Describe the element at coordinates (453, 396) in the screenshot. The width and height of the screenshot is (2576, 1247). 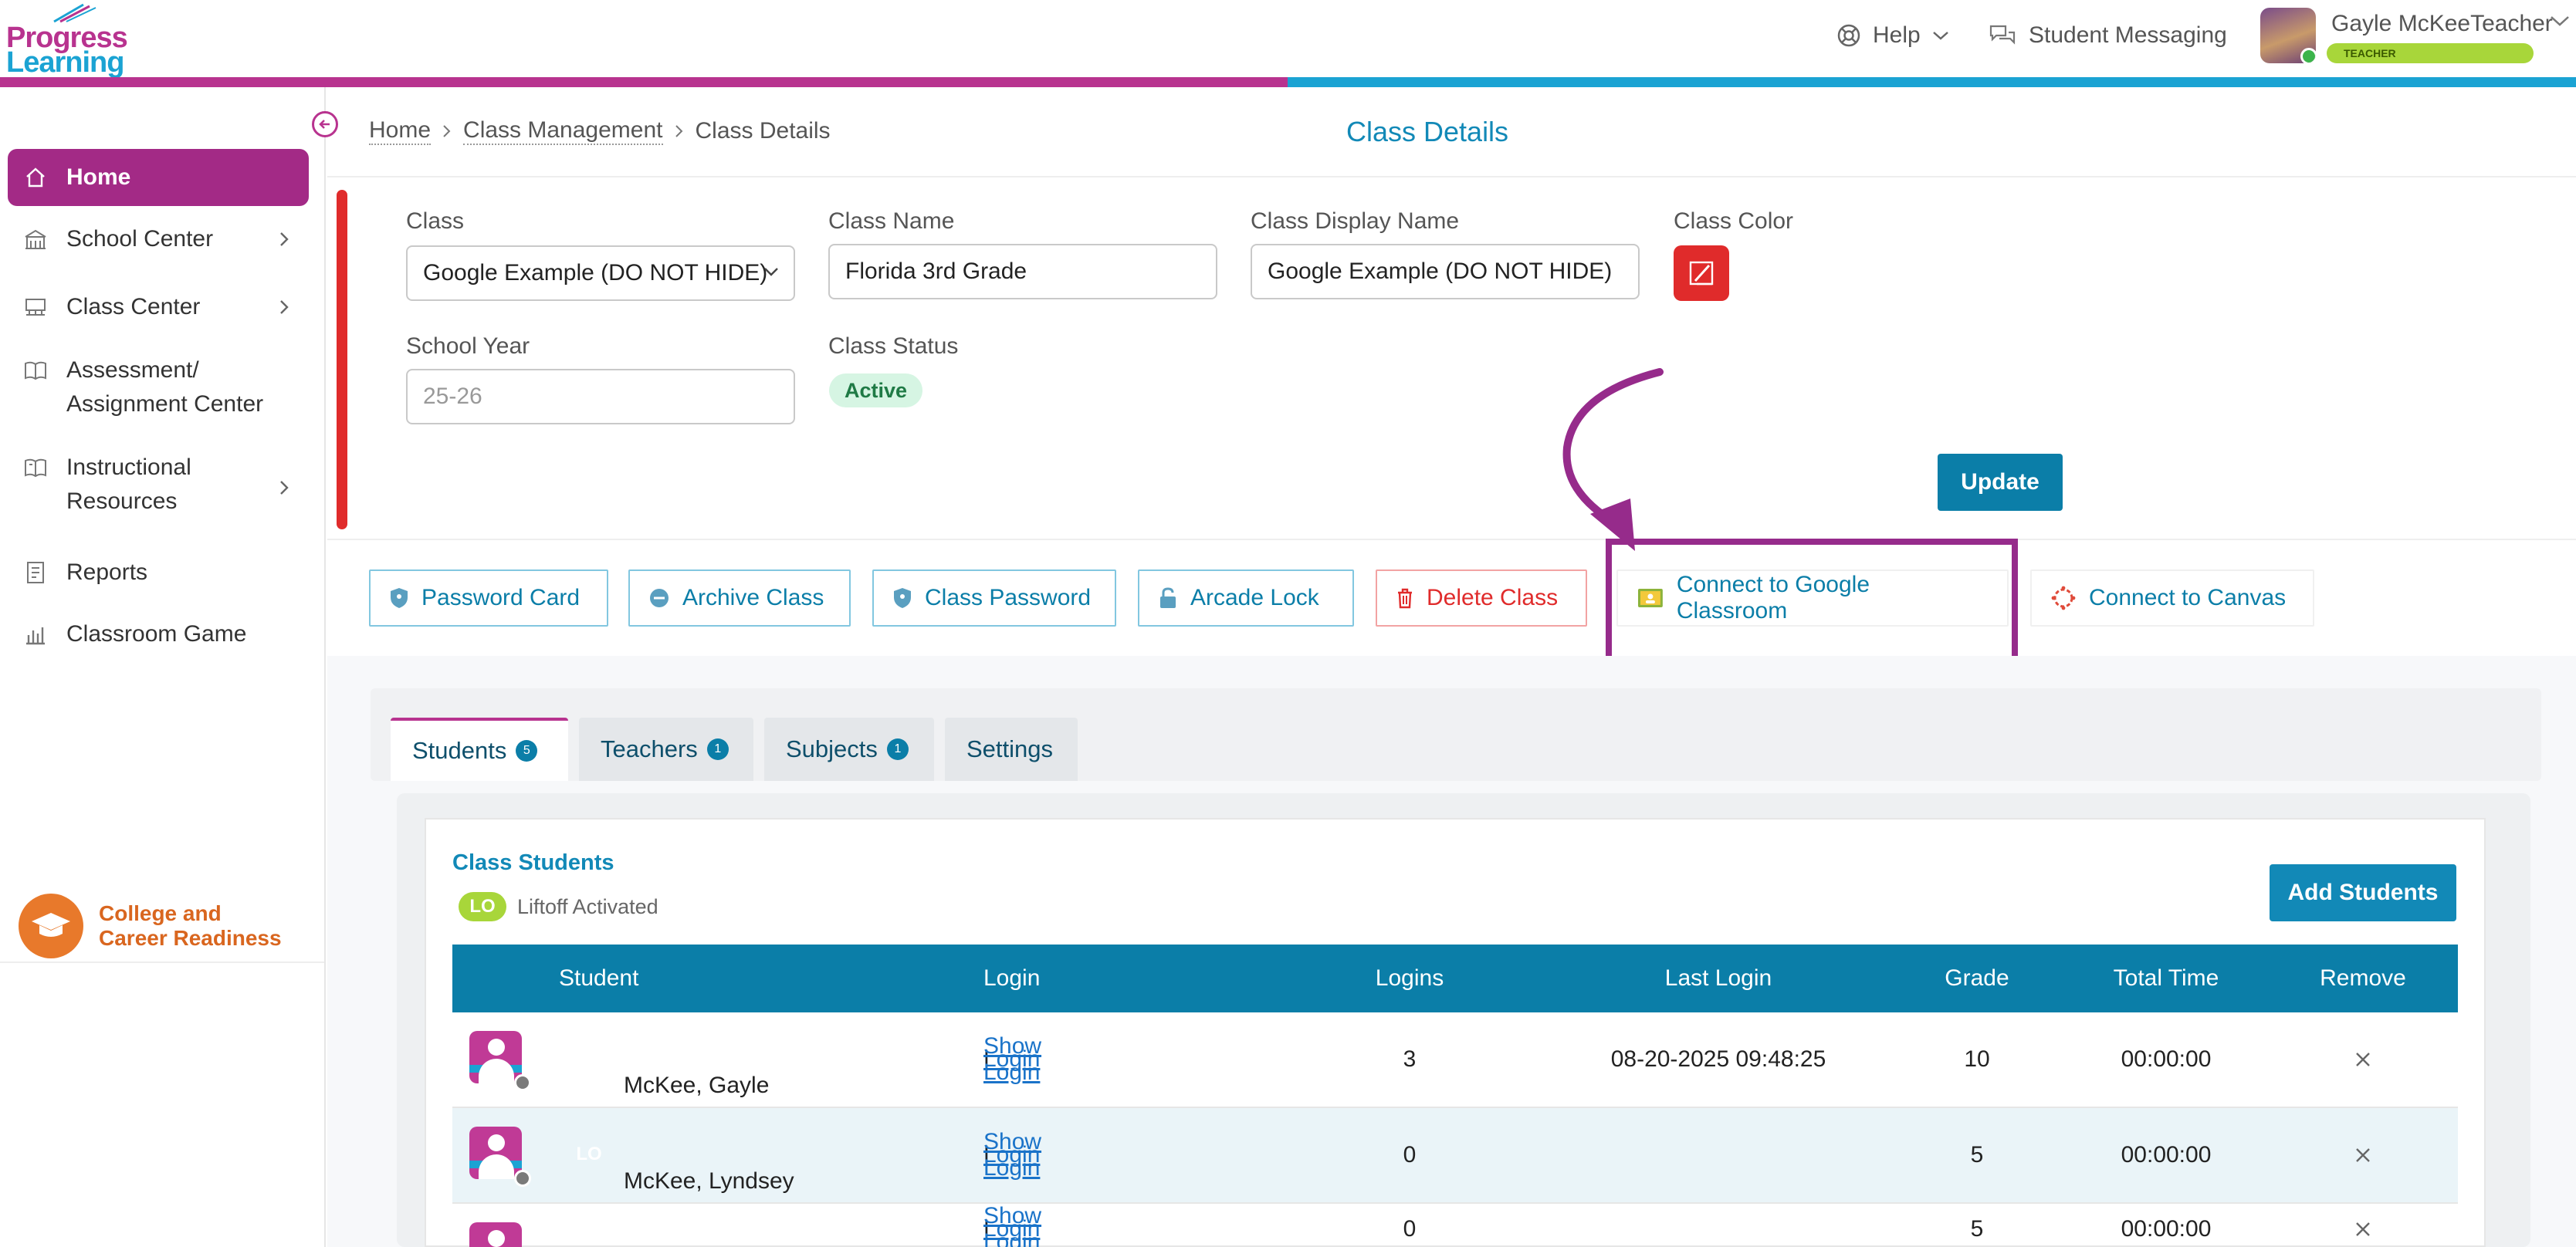
I see `school-year-value: 25-26` at that location.